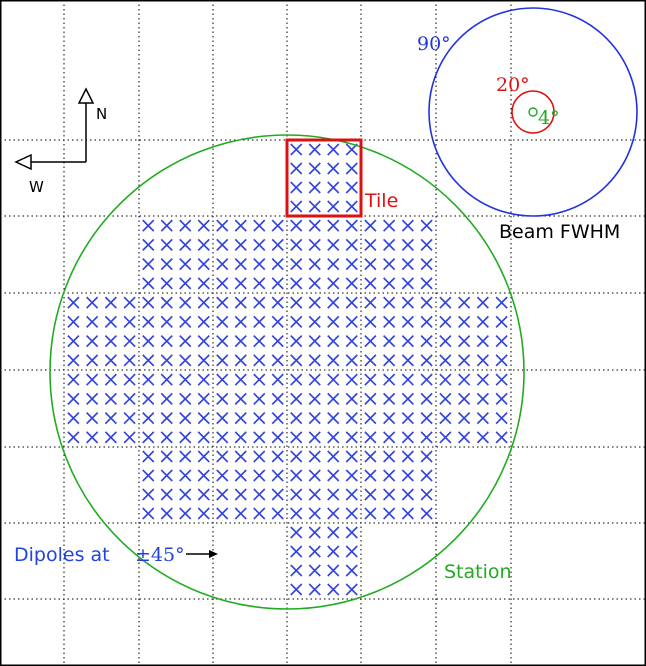  What do you see at coordinates (101, 114) in the screenshot?
I see `compass-north-label: N` at bounding box center [101, 114].